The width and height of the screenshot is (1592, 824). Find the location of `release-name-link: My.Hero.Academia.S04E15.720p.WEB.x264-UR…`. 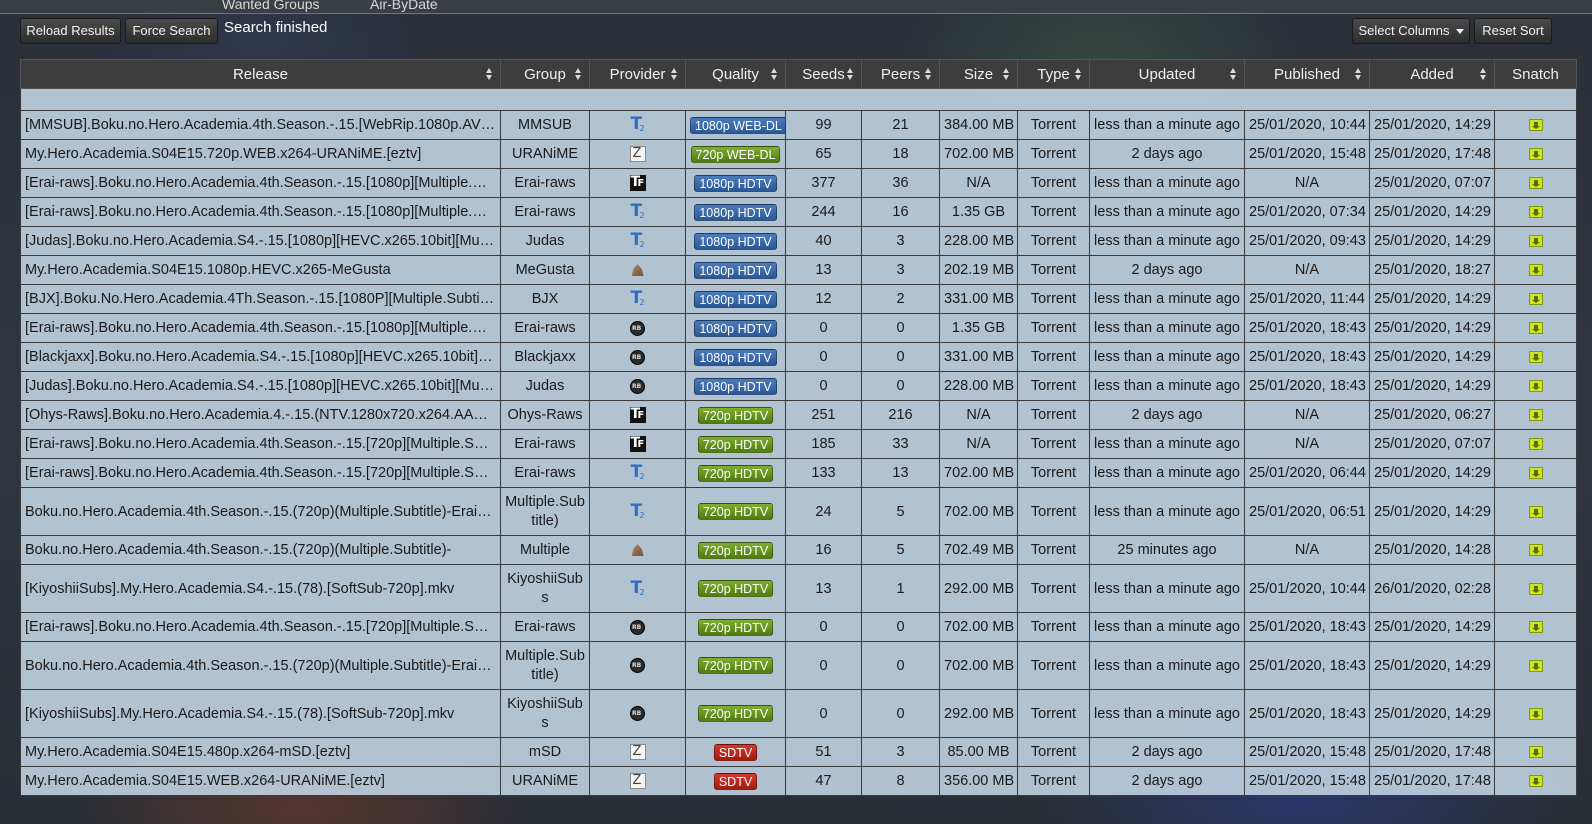

release-name-link: My.Hero.Academia.S04E15.720p.WEB.x264-UR… is located at coordinates (260, 154).